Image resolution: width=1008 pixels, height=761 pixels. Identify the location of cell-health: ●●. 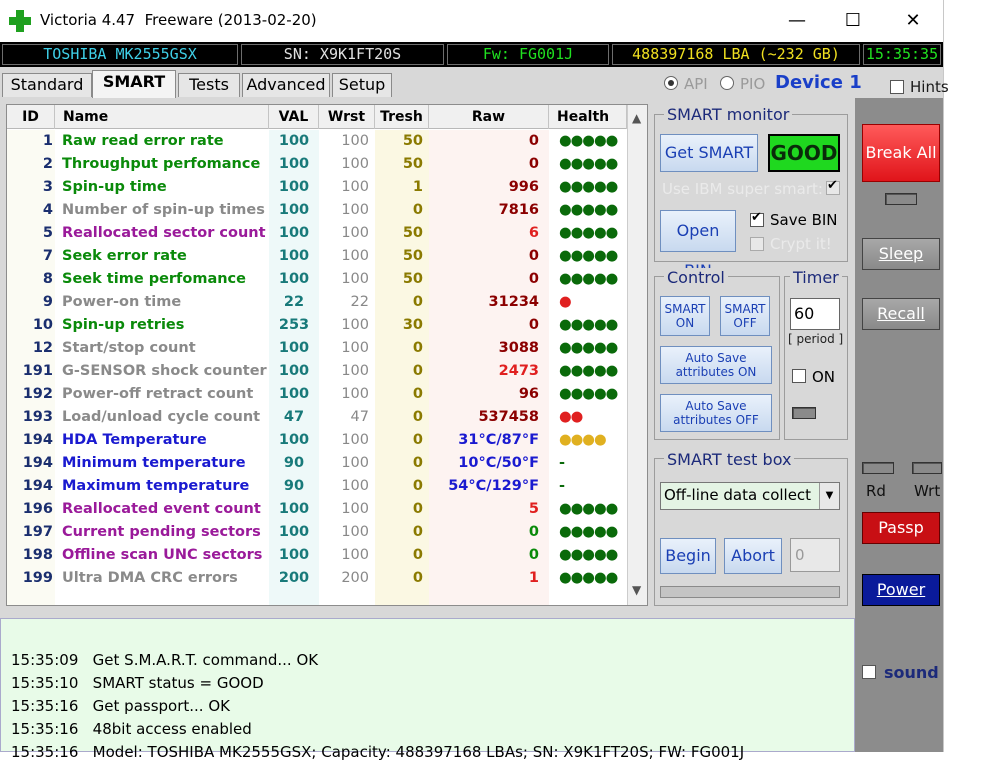
(571, 417).